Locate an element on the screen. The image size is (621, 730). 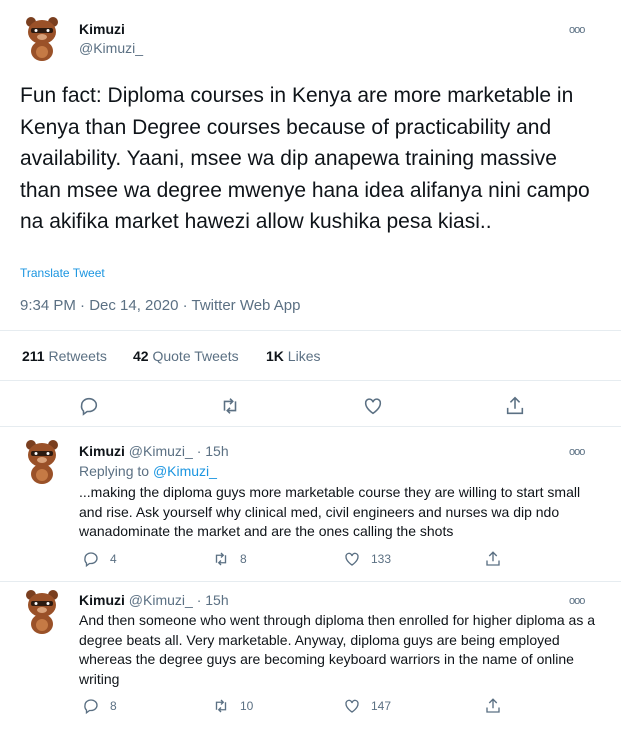
likes-count: 1K is located at coordinates (275, 356).